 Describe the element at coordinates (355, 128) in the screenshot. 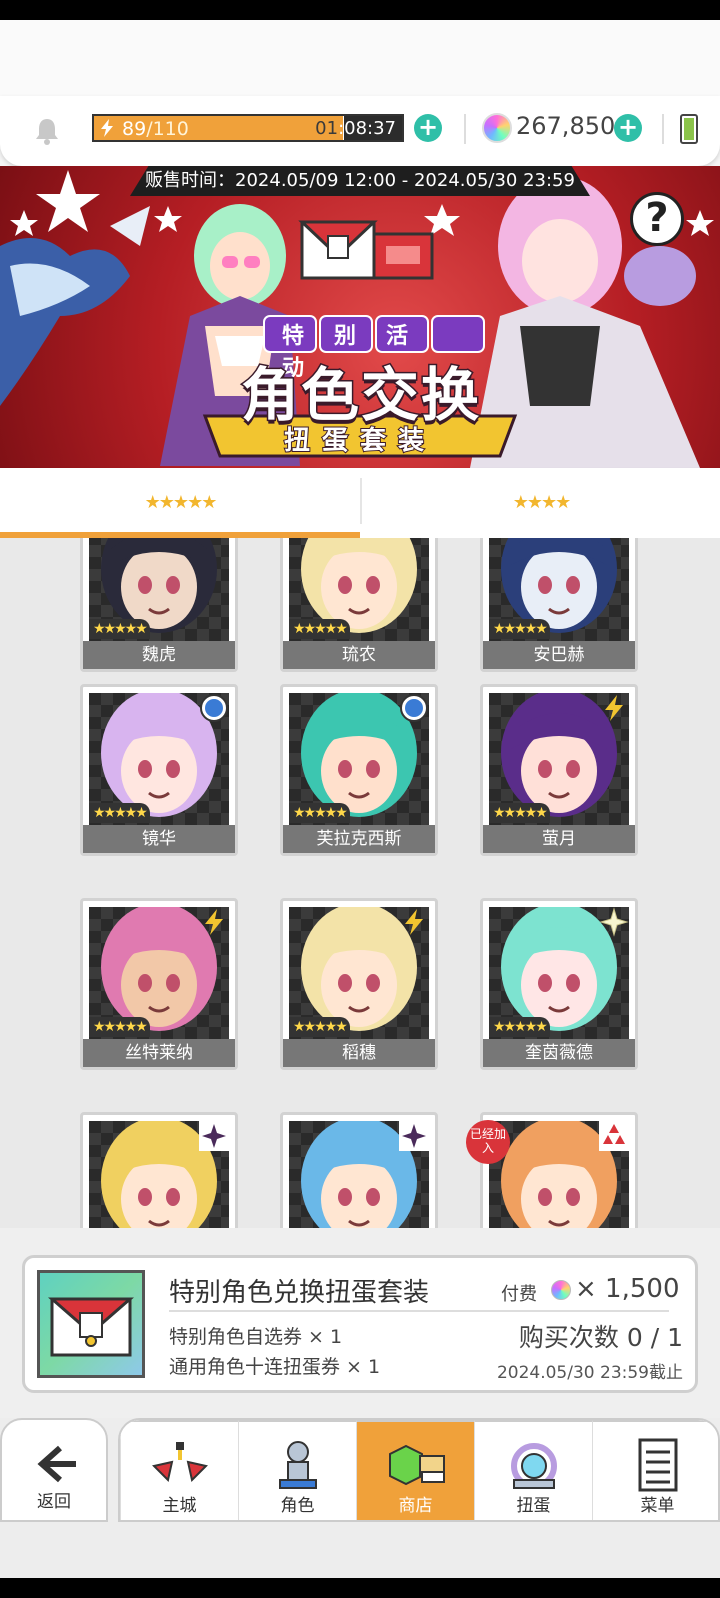

I see `stamina-timer: 01:08:37` at that location.